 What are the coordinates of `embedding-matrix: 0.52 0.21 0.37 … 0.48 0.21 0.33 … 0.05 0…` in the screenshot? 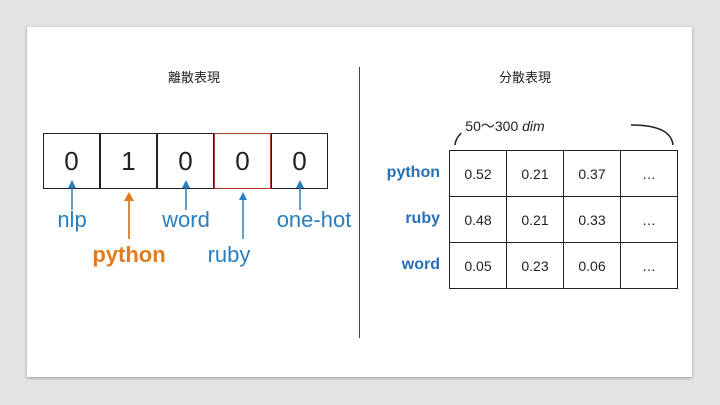 It's located at (563, 219).